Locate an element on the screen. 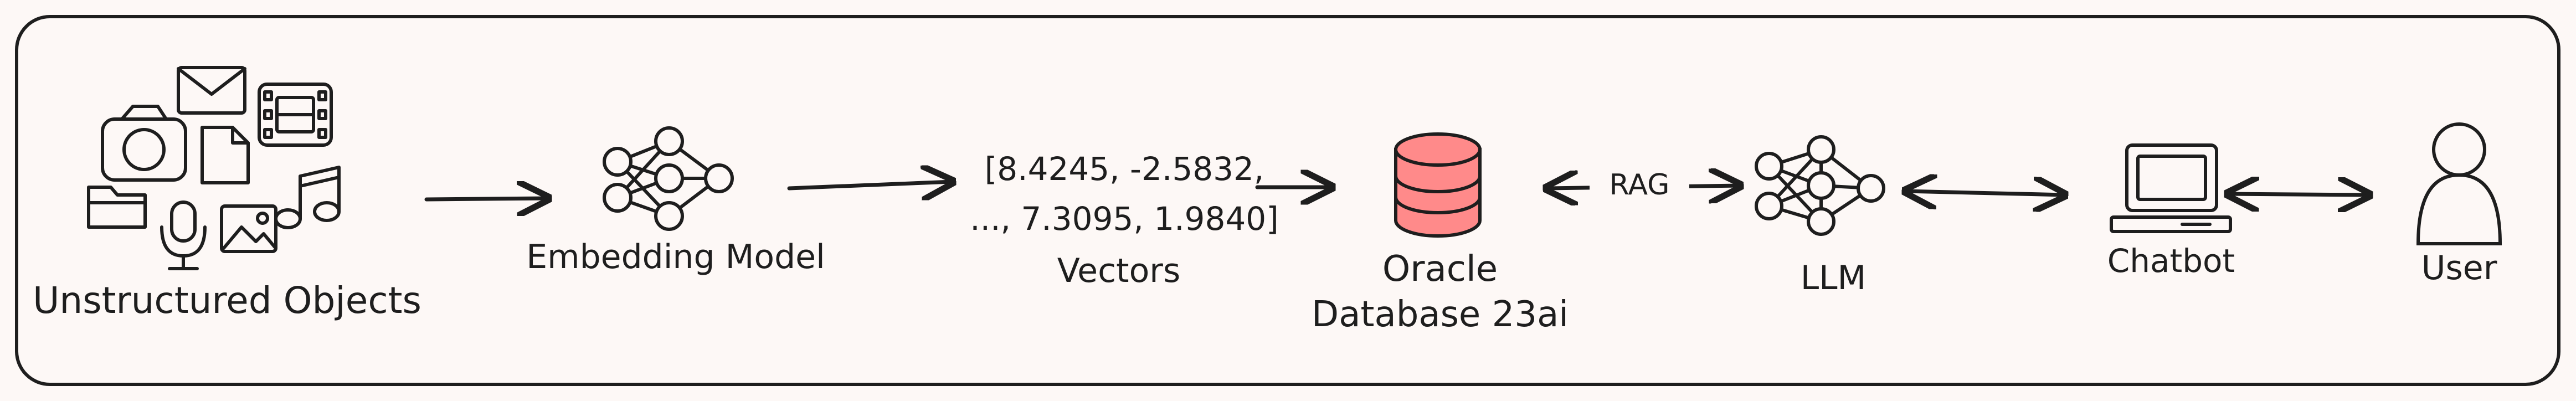 Image resolution: width=2576 pixels, height=401 pixels. database-icon is located at coordinates (1438, 185).